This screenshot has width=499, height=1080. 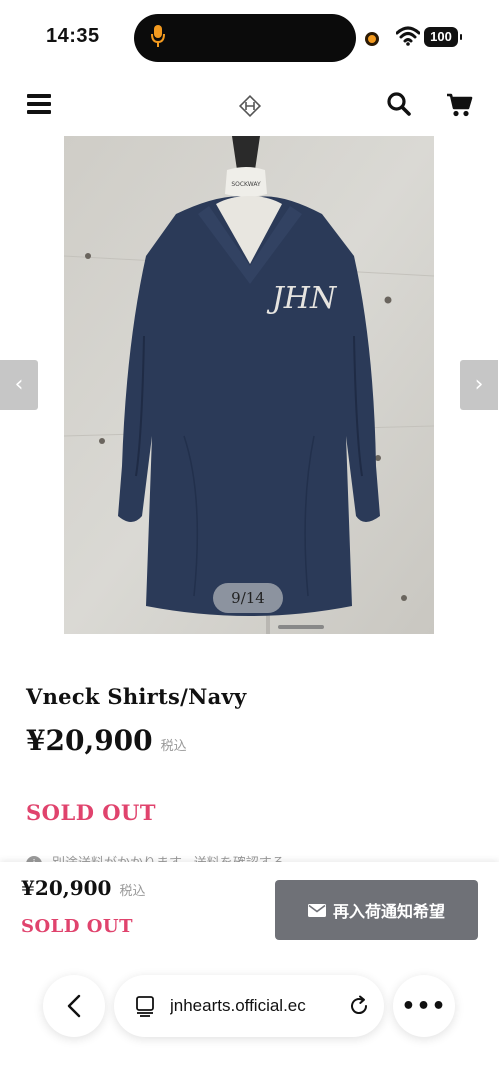 I want to click on reload-icon, so click(x=359, y=1006).